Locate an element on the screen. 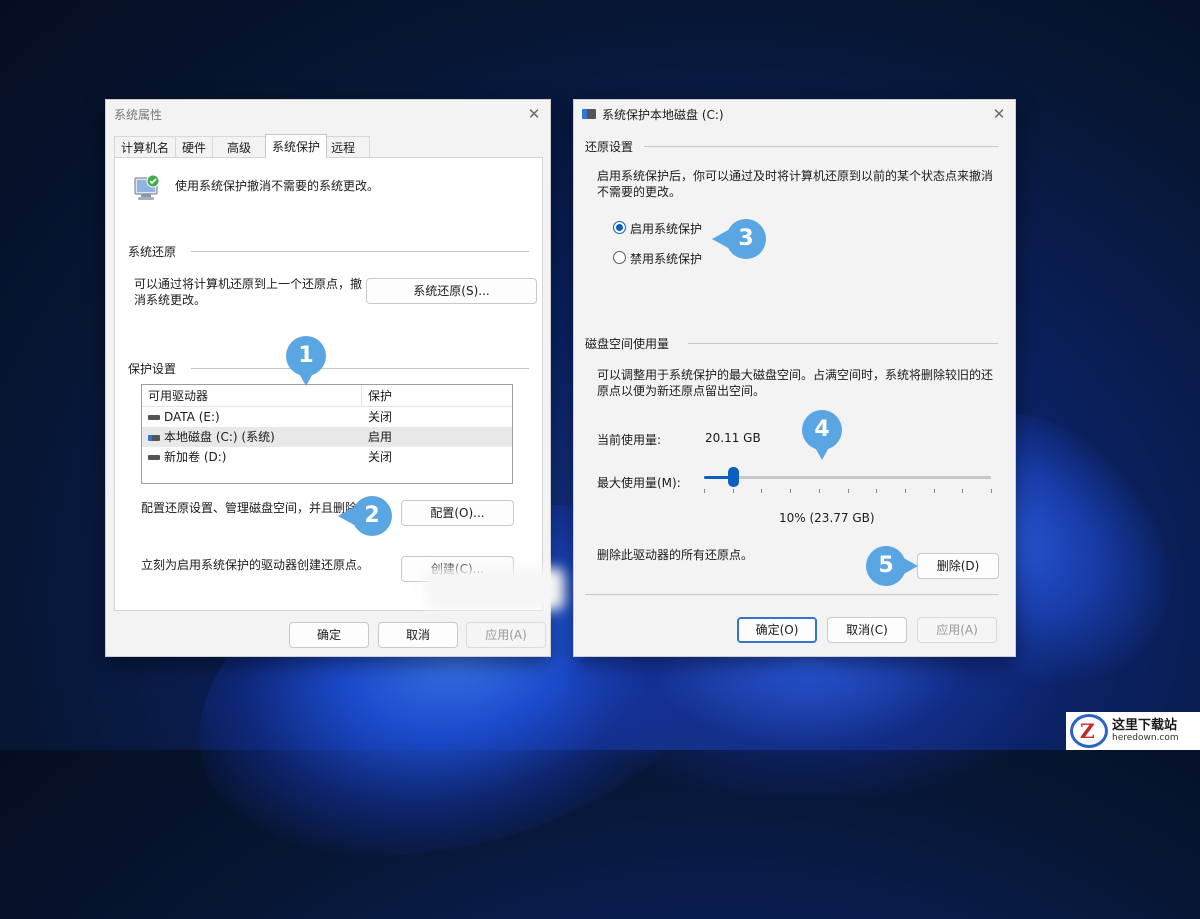 The width and height of the screenshot is (1200, 919). current-usage-value: 20.11 GB is located at coordinates (733, 438).